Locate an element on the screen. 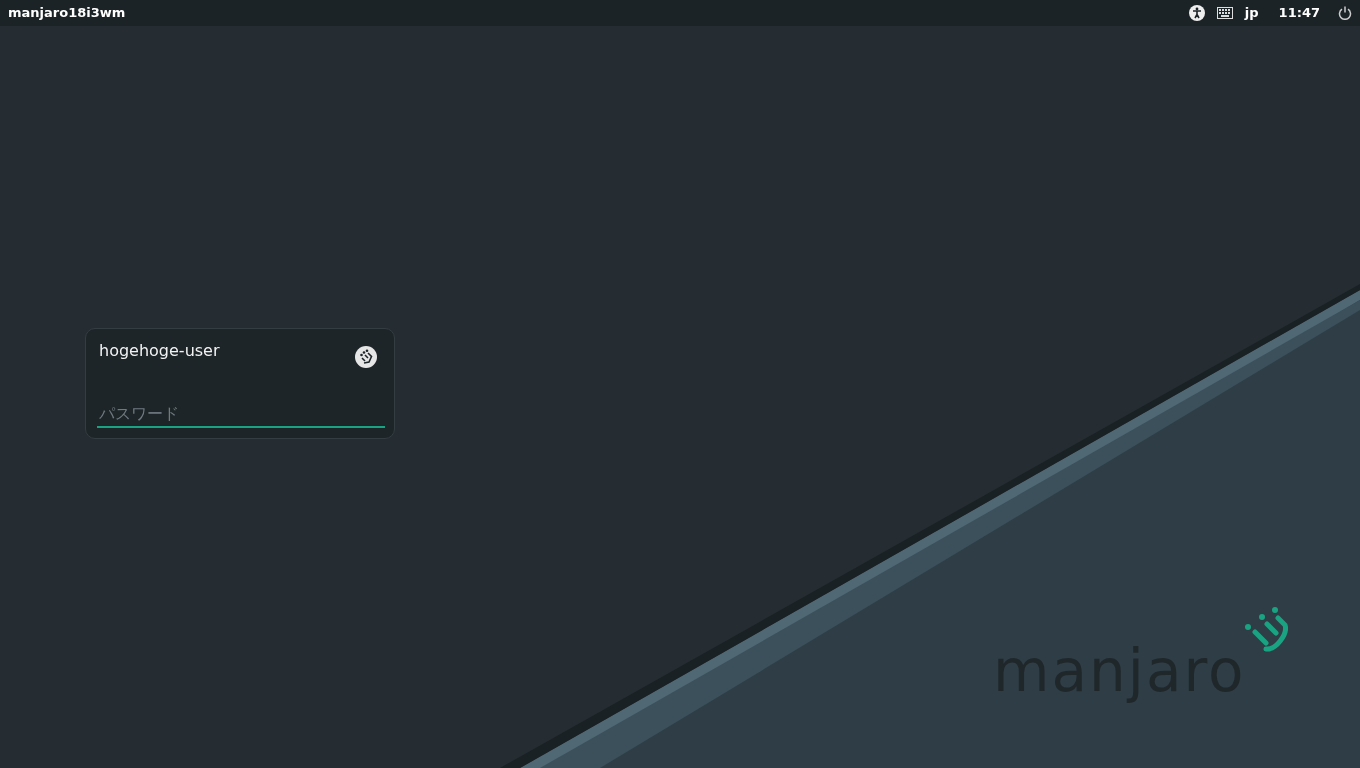  power-icon is located at coordinates (1345, 13).